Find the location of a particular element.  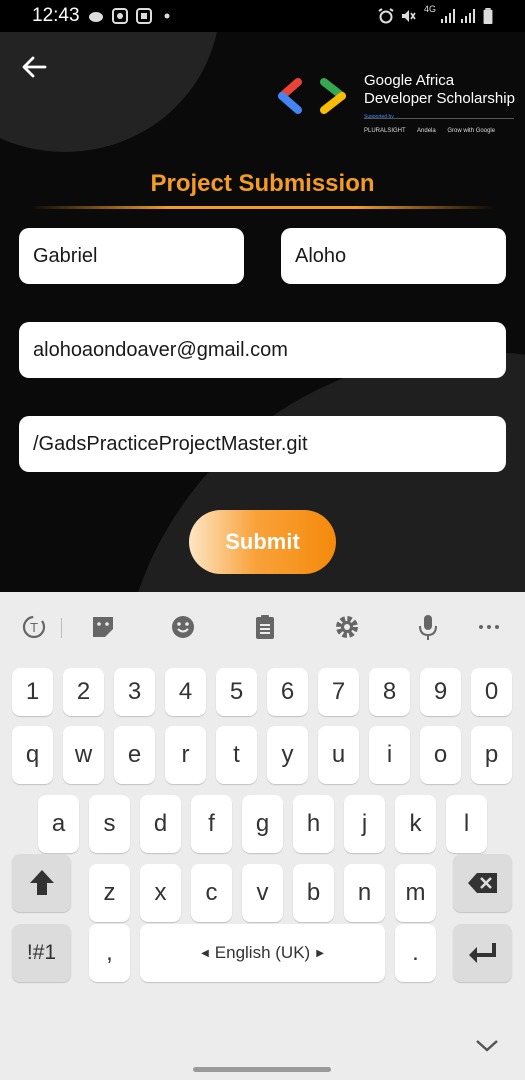

supported-by-label: Supported by is located at coordinates (379, 117).